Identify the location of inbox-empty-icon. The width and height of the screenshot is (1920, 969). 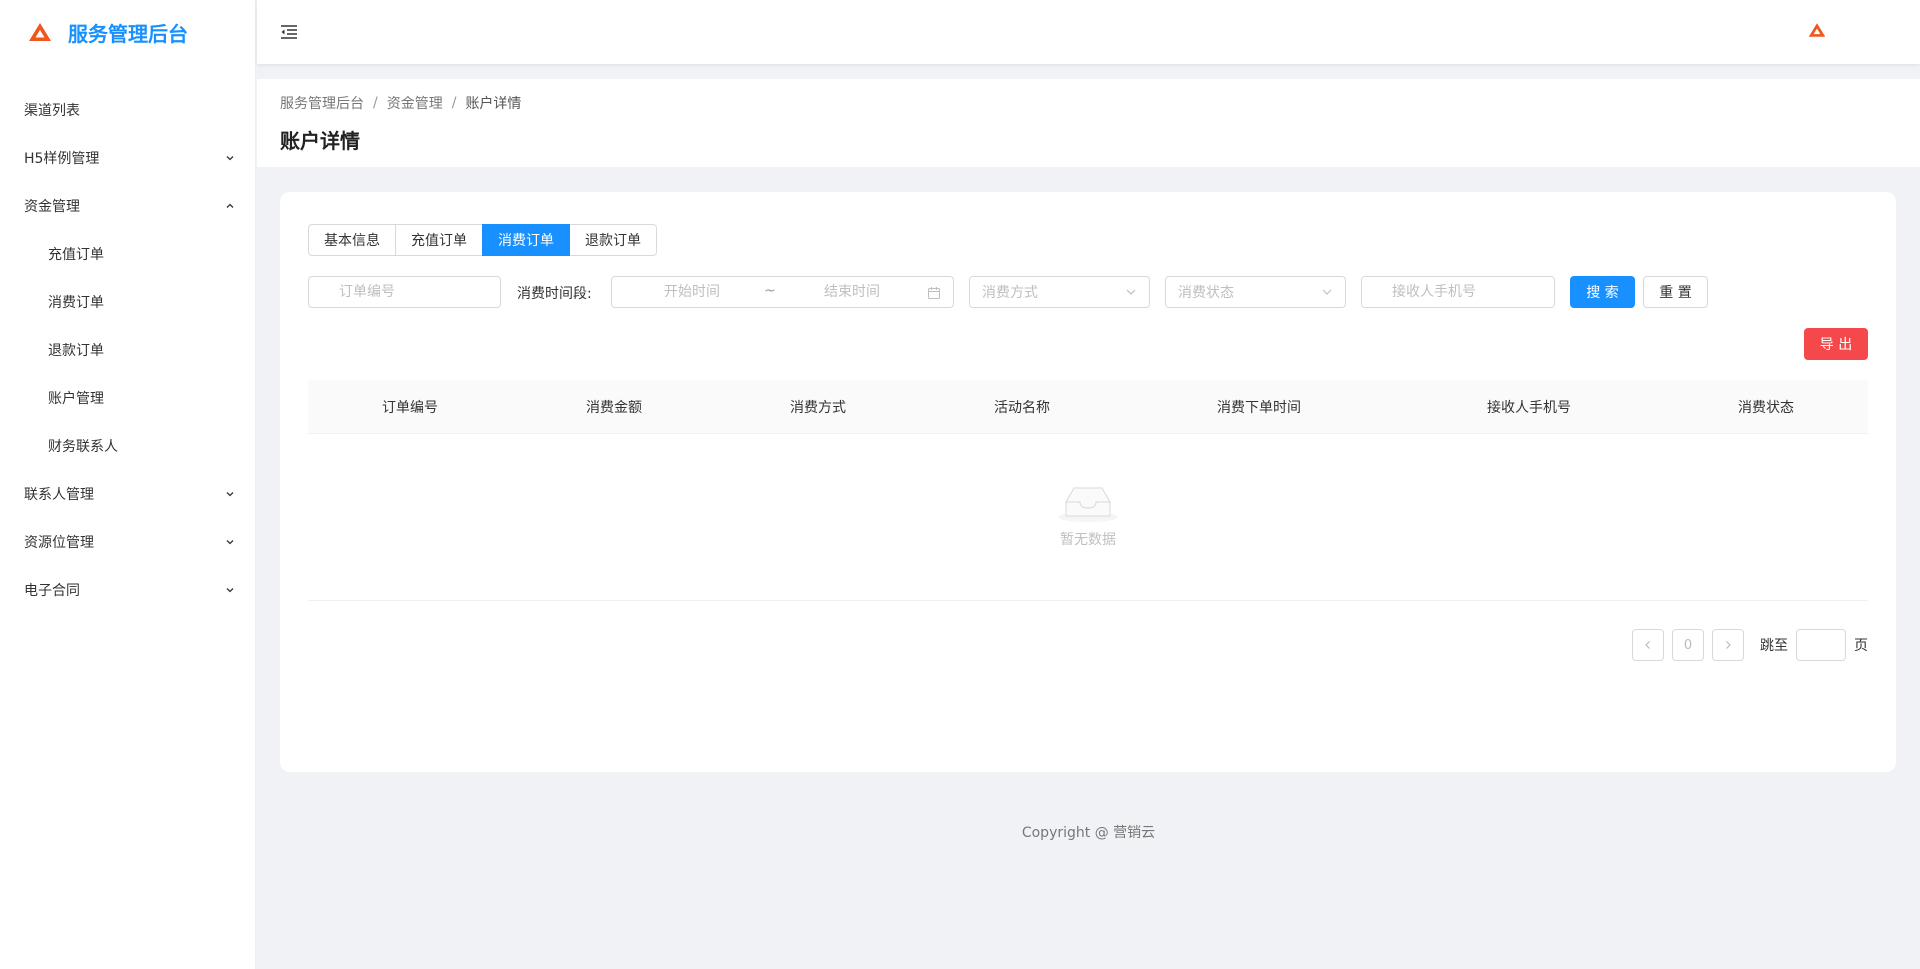
(1088, 504).